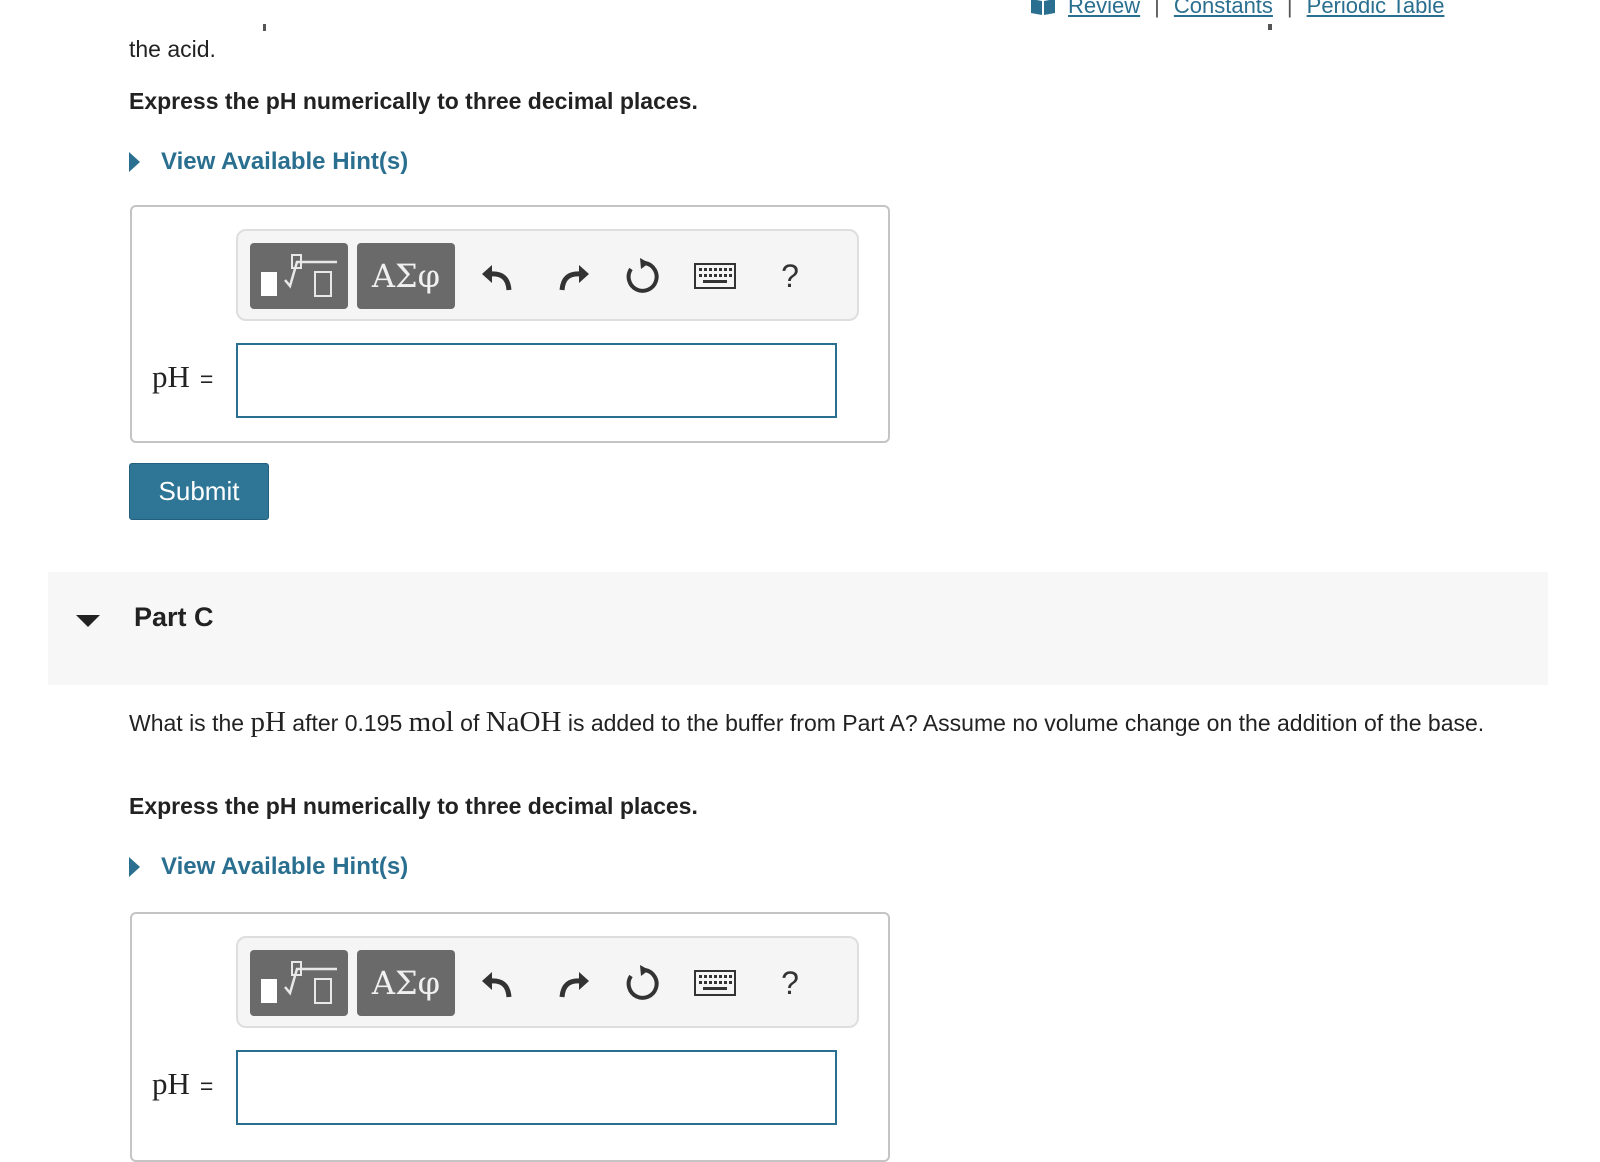 The image size is (1600, 1162). Describe the element at coordinates (1104, 9) in the screenshot. I see `review-link: Review` at that location.